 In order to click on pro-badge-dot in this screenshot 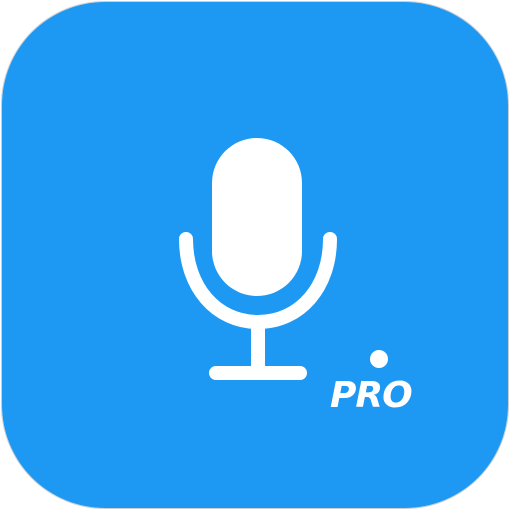, I will do `click(379, 359)`.